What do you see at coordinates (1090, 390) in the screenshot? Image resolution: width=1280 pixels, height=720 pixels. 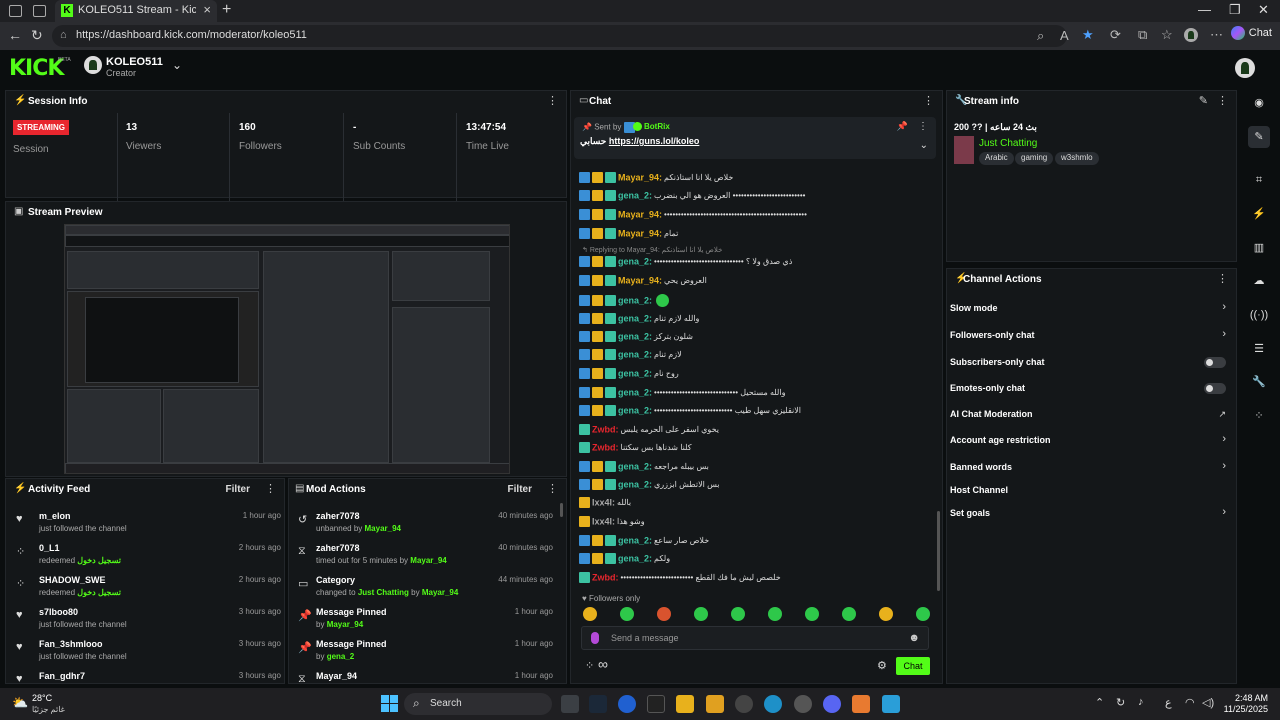 I see `channel-action-emotes-only-chat: Emotes-only chat` at bounding box center [1090, 390].